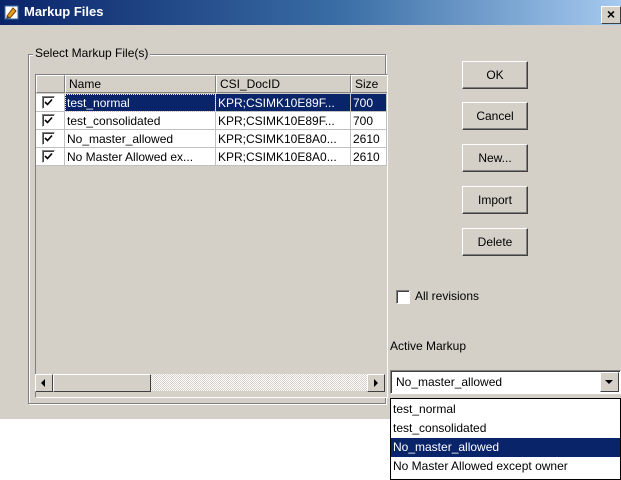 The height and width of the screenshot is (480, 621). Describe the element at coordinates (403, 297) in the screenshot. I see `all-revisions-checkbox` at that location.